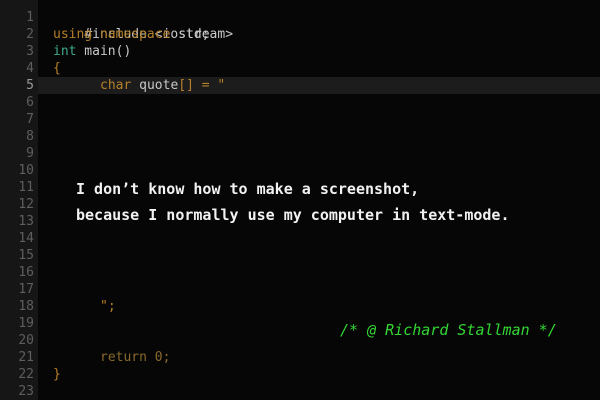 The image size is (600, 400). What do you see at coordinates (26, 306) in the screenshot?
I see `line-number: 18` at bounding box center [26, 306].